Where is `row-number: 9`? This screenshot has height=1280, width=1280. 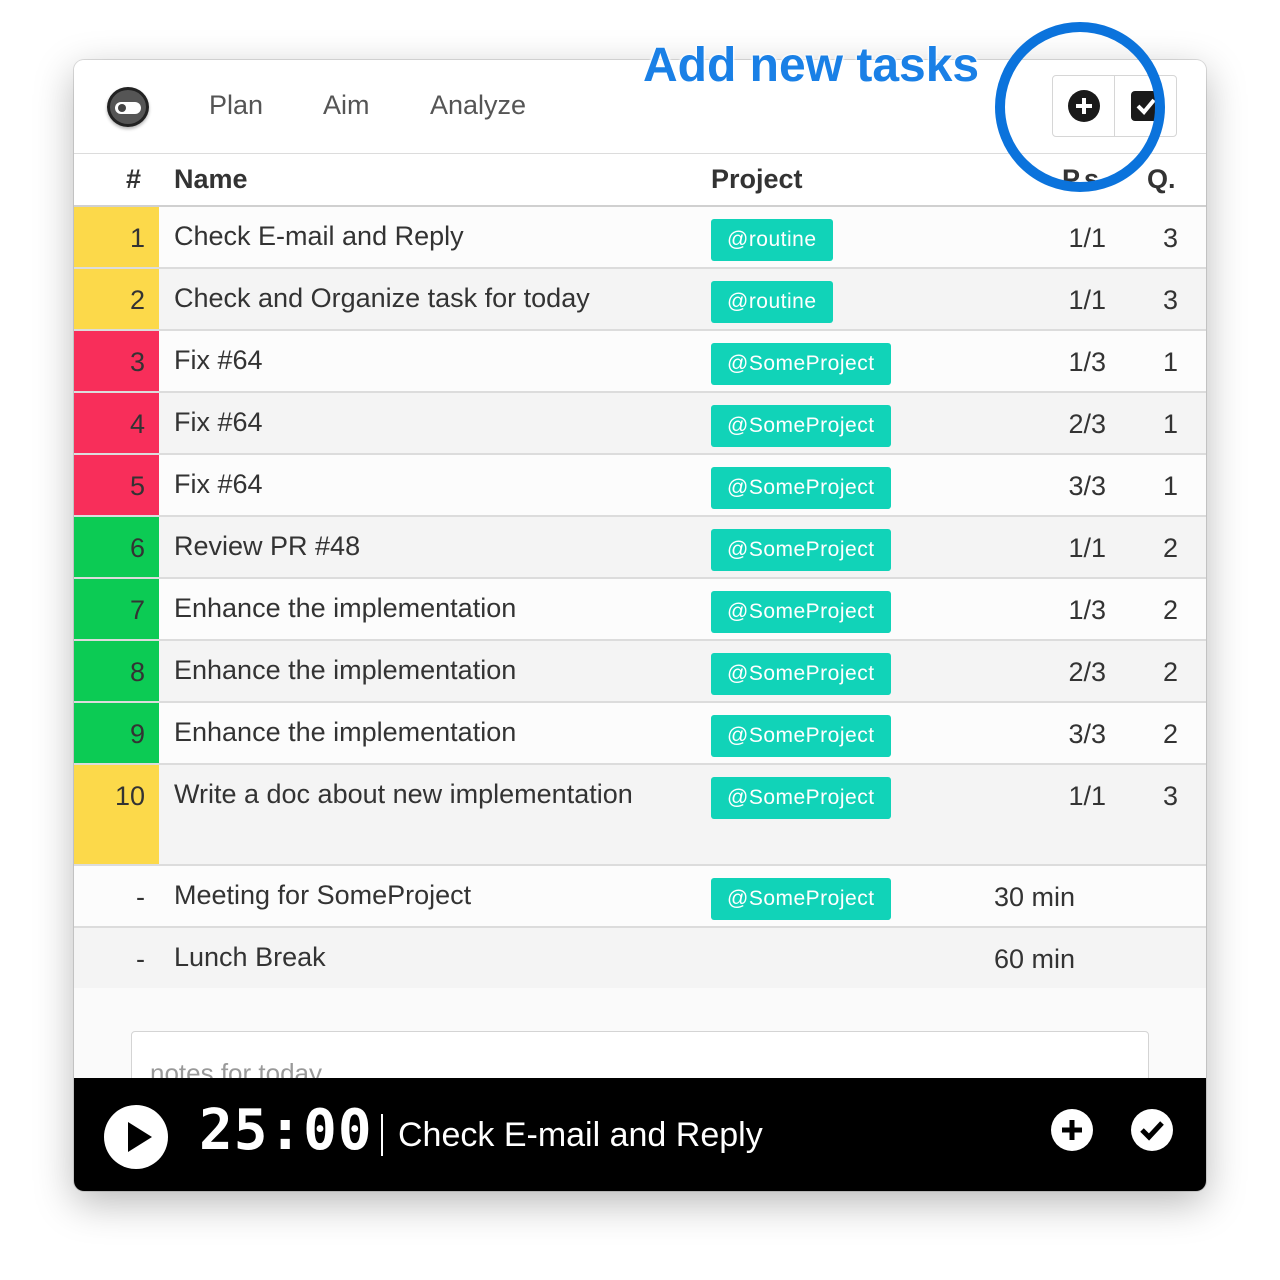 row-number: 9 is located at coordinates (116, 733).